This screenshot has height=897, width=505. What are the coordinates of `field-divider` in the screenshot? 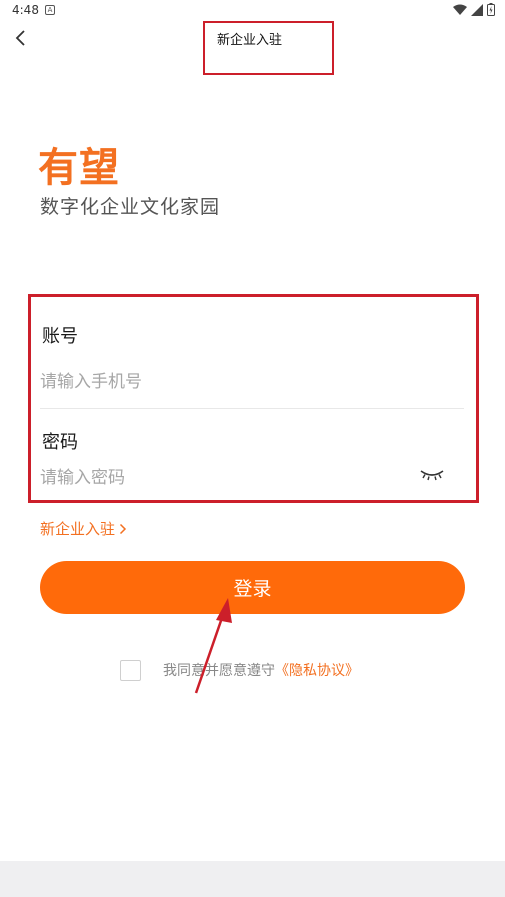 It's located at (252, 408).